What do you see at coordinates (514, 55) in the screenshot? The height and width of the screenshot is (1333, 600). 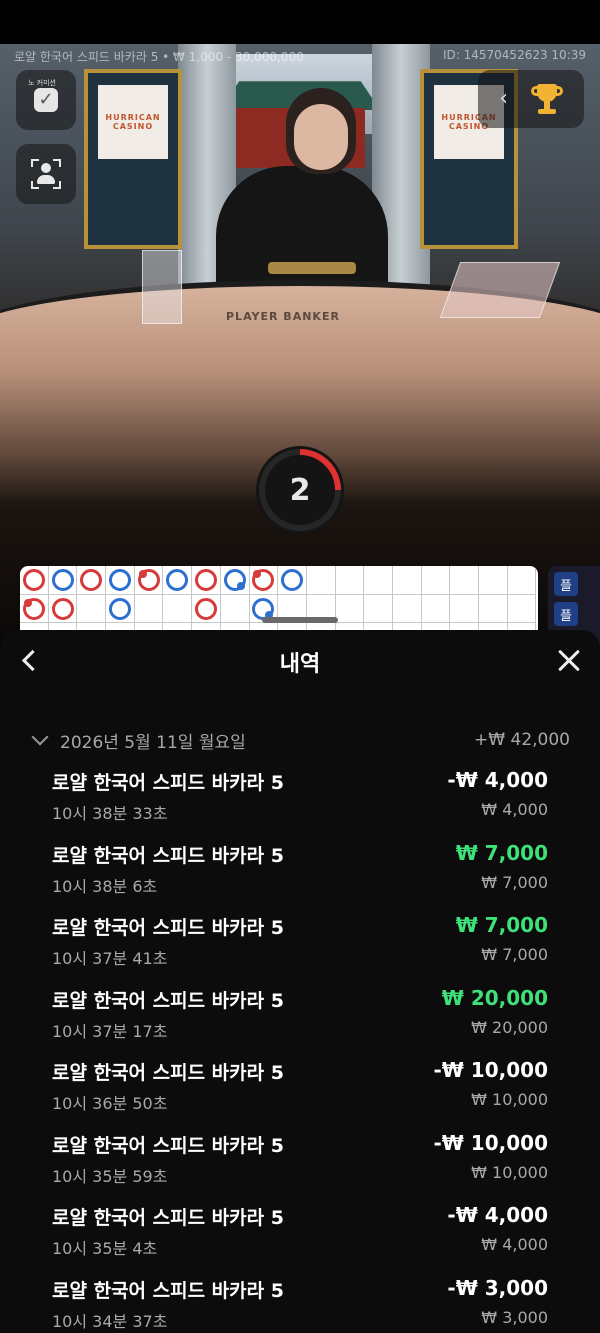 I see `game-id: ID: 14570452623 10:39` at bounding box center [514, 55].